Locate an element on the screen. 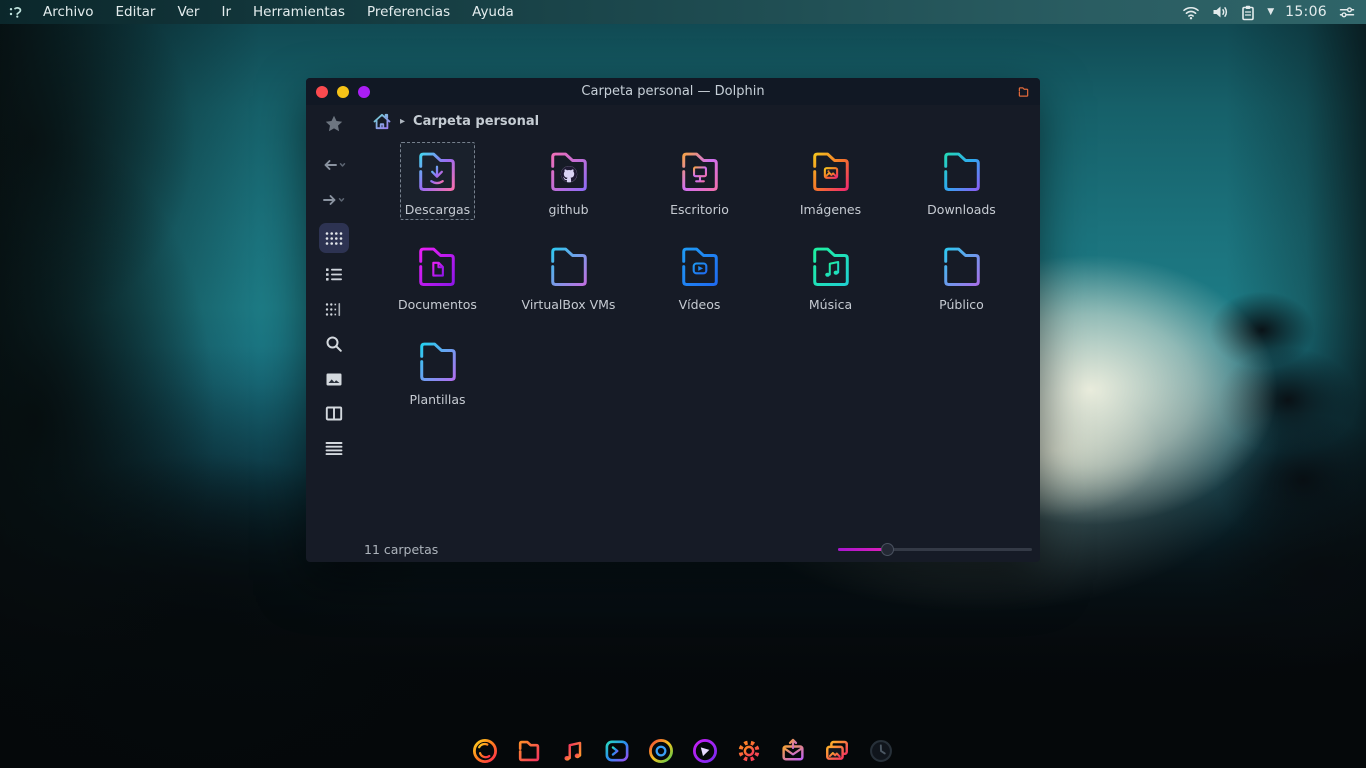 The image size is (1366, 768). wifi-icon is located at coordinates (1191, 12).